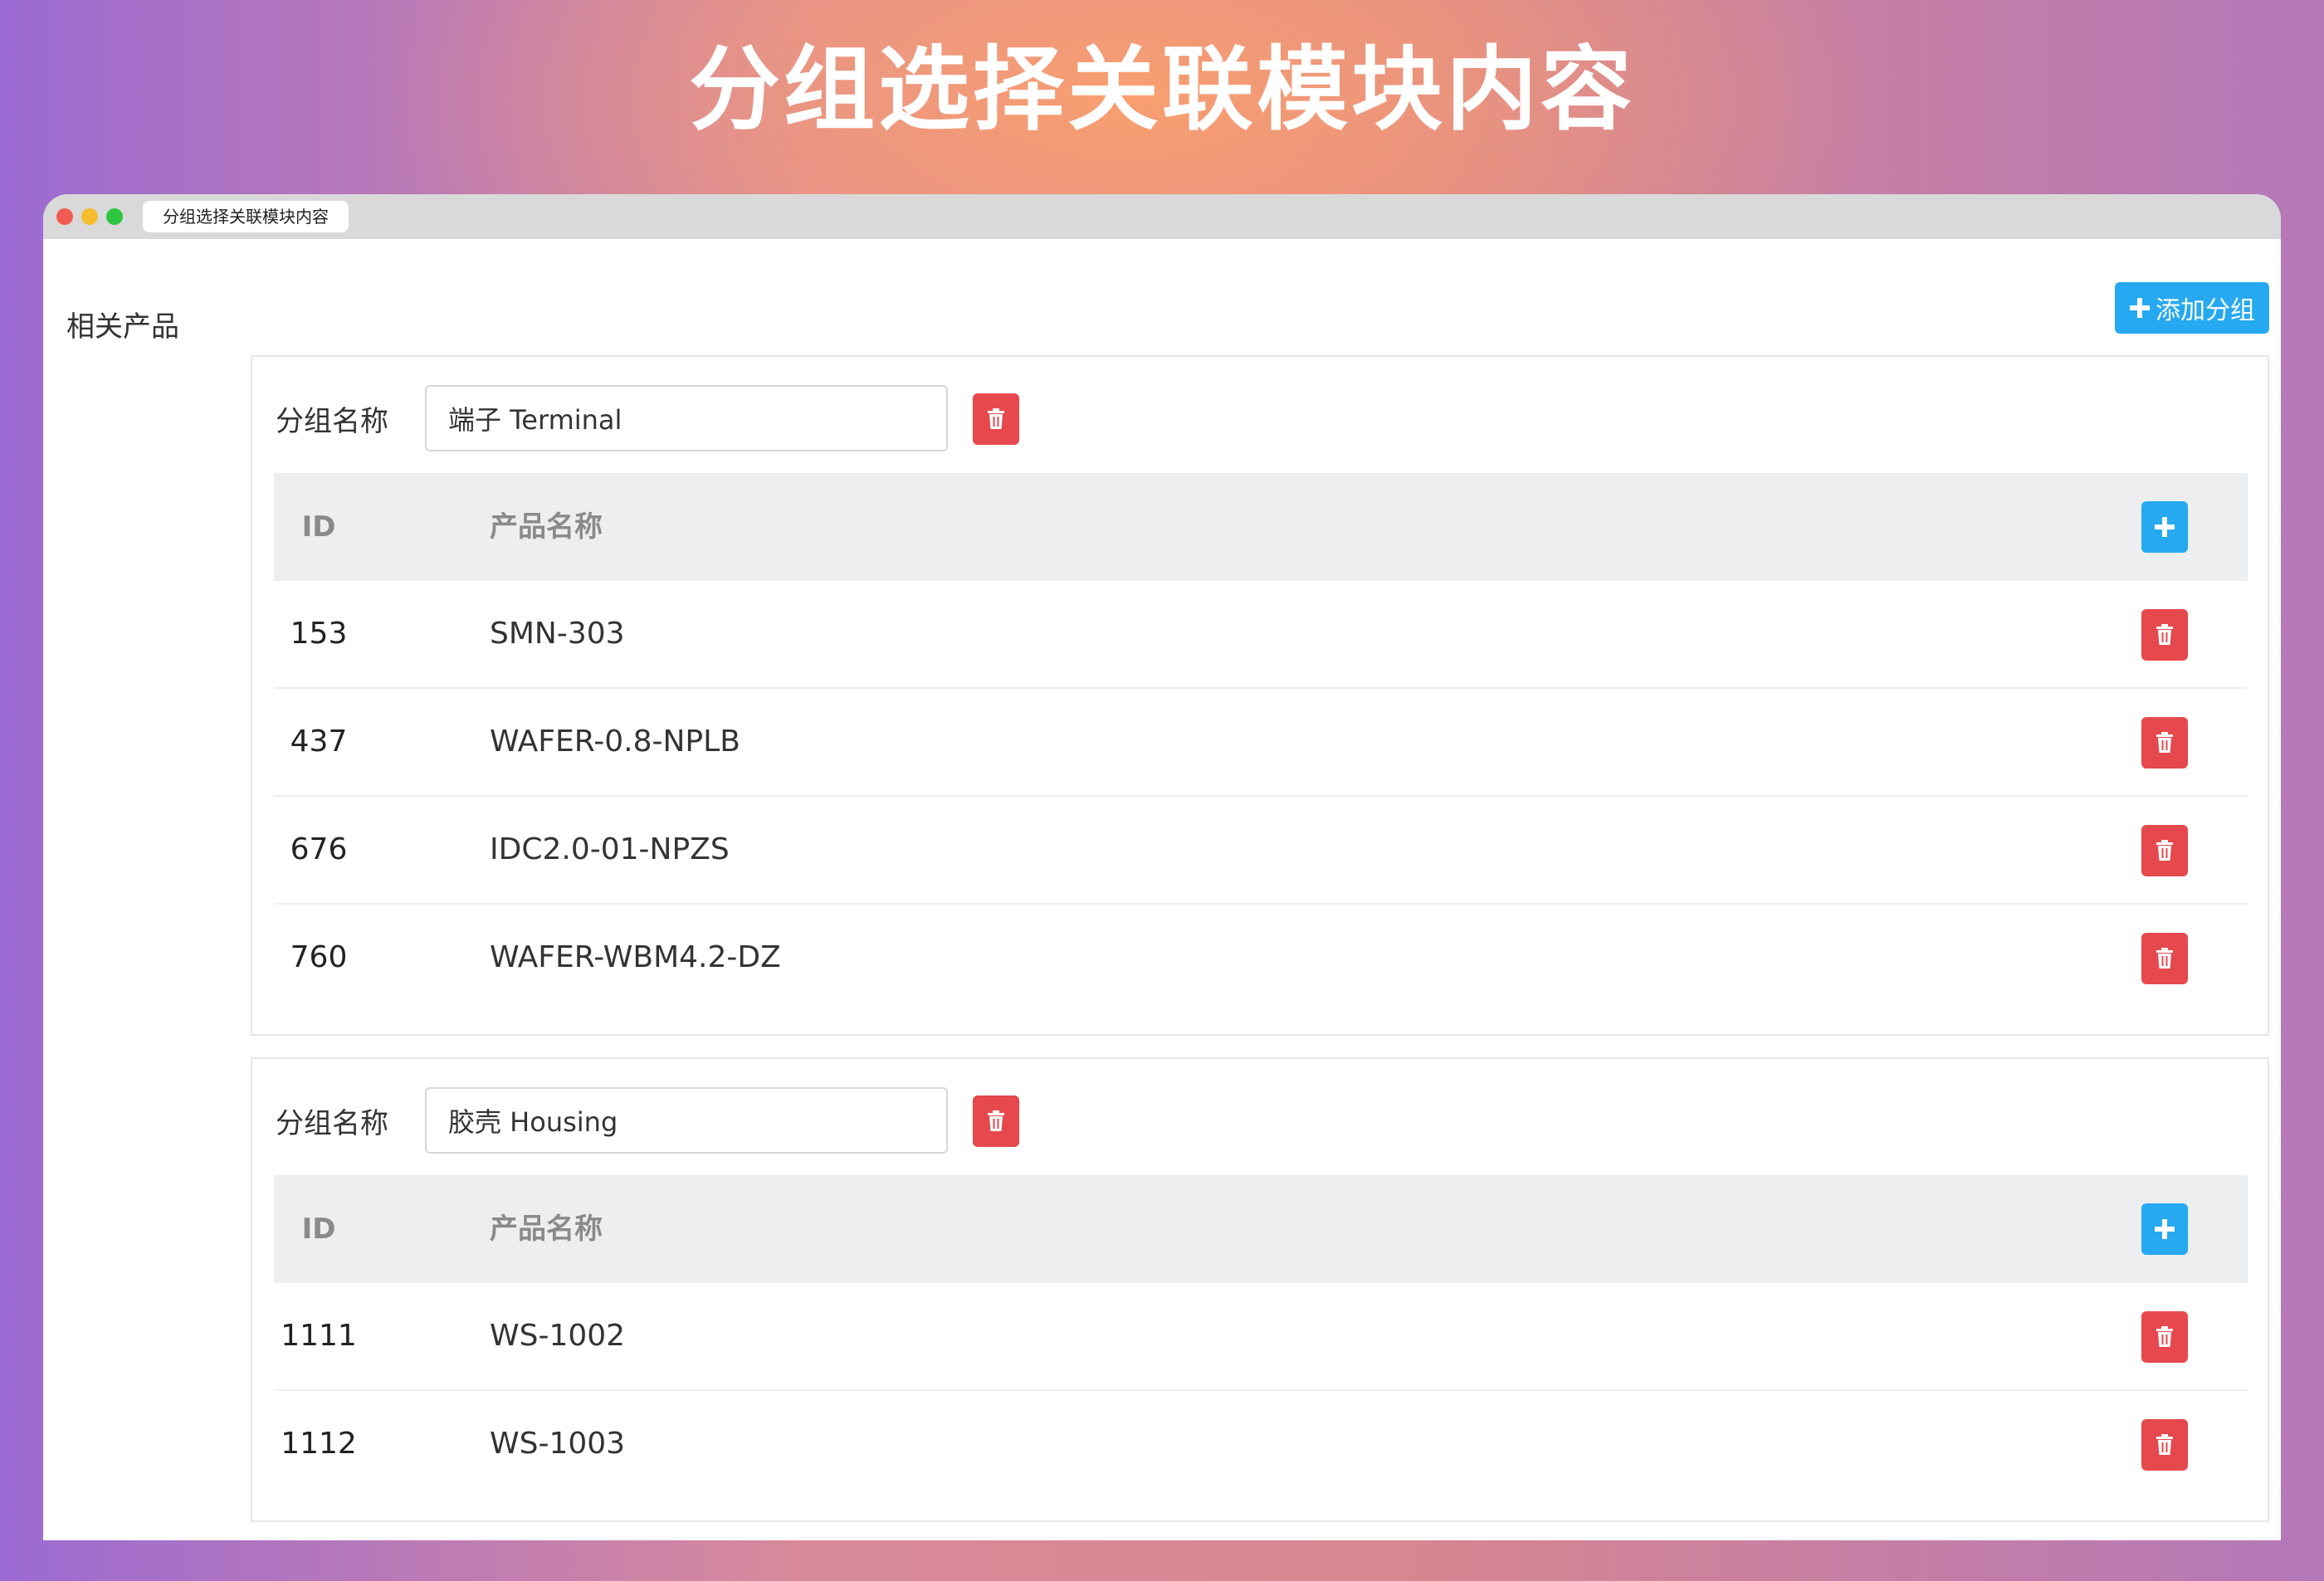 The width and height of the screenshot is (2324, 1581). What do you see at coordinates (246, 216) in the screenshot?
I see `browser-tab: 分组选择关联模块内容` at bounding box center [246, 216].